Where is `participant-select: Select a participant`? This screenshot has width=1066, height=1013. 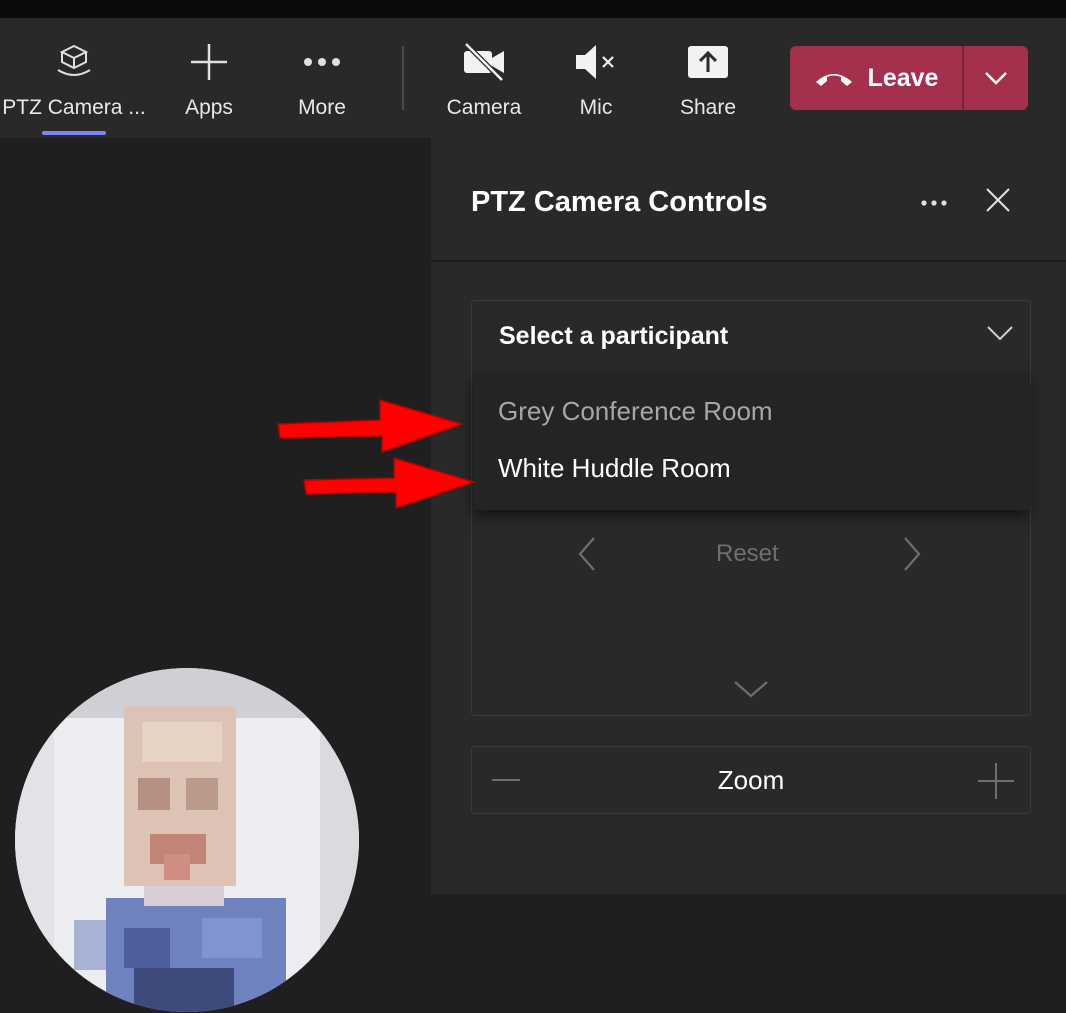
participant-select: Select a participant is located at coordinates (751, 336).